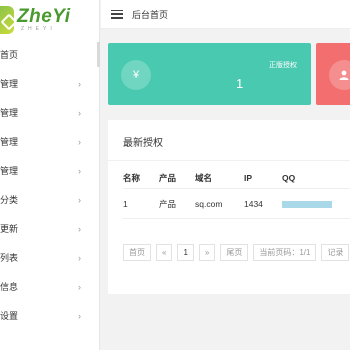 The height and width of the screenshot is (350, 350). I want to click on sidebar-item-label: 首页, so click(9, 55).